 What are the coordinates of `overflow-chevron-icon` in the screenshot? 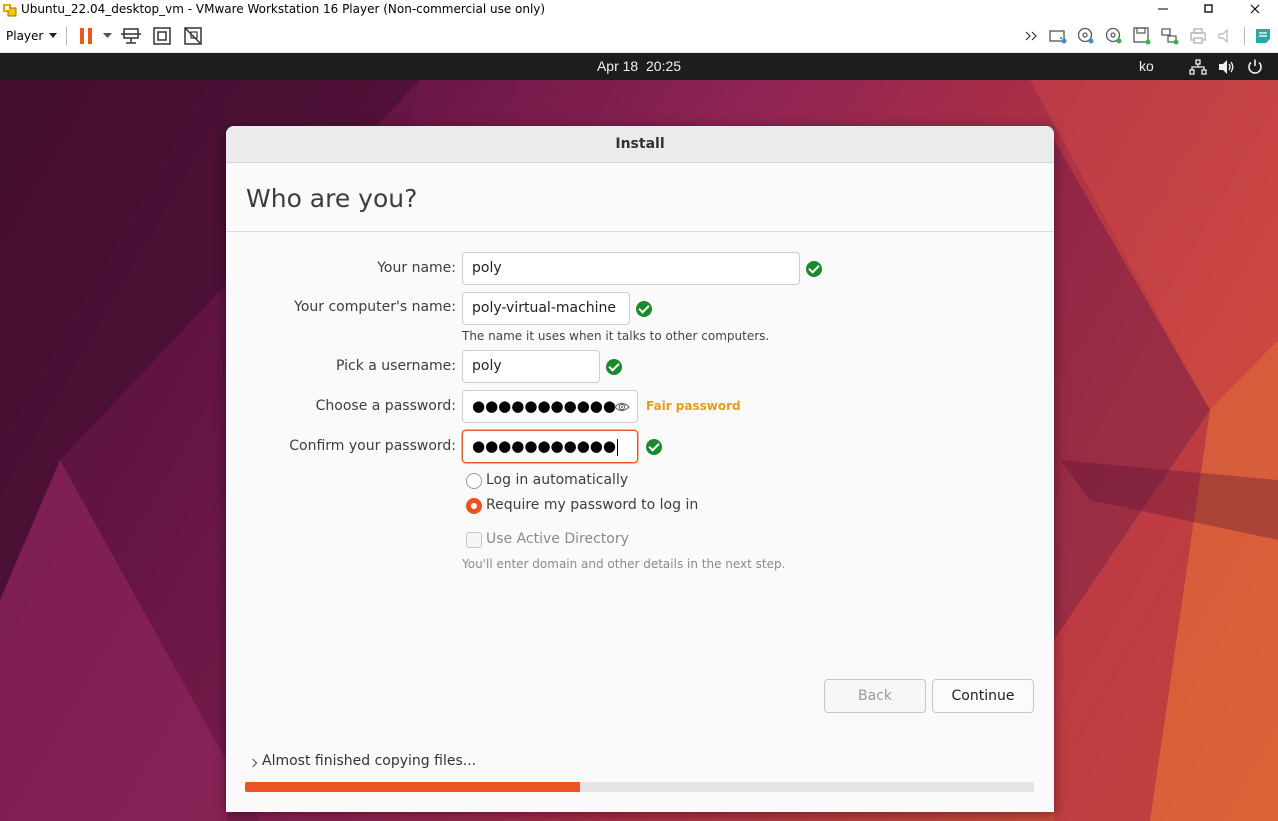 It's located at (1032, 35).